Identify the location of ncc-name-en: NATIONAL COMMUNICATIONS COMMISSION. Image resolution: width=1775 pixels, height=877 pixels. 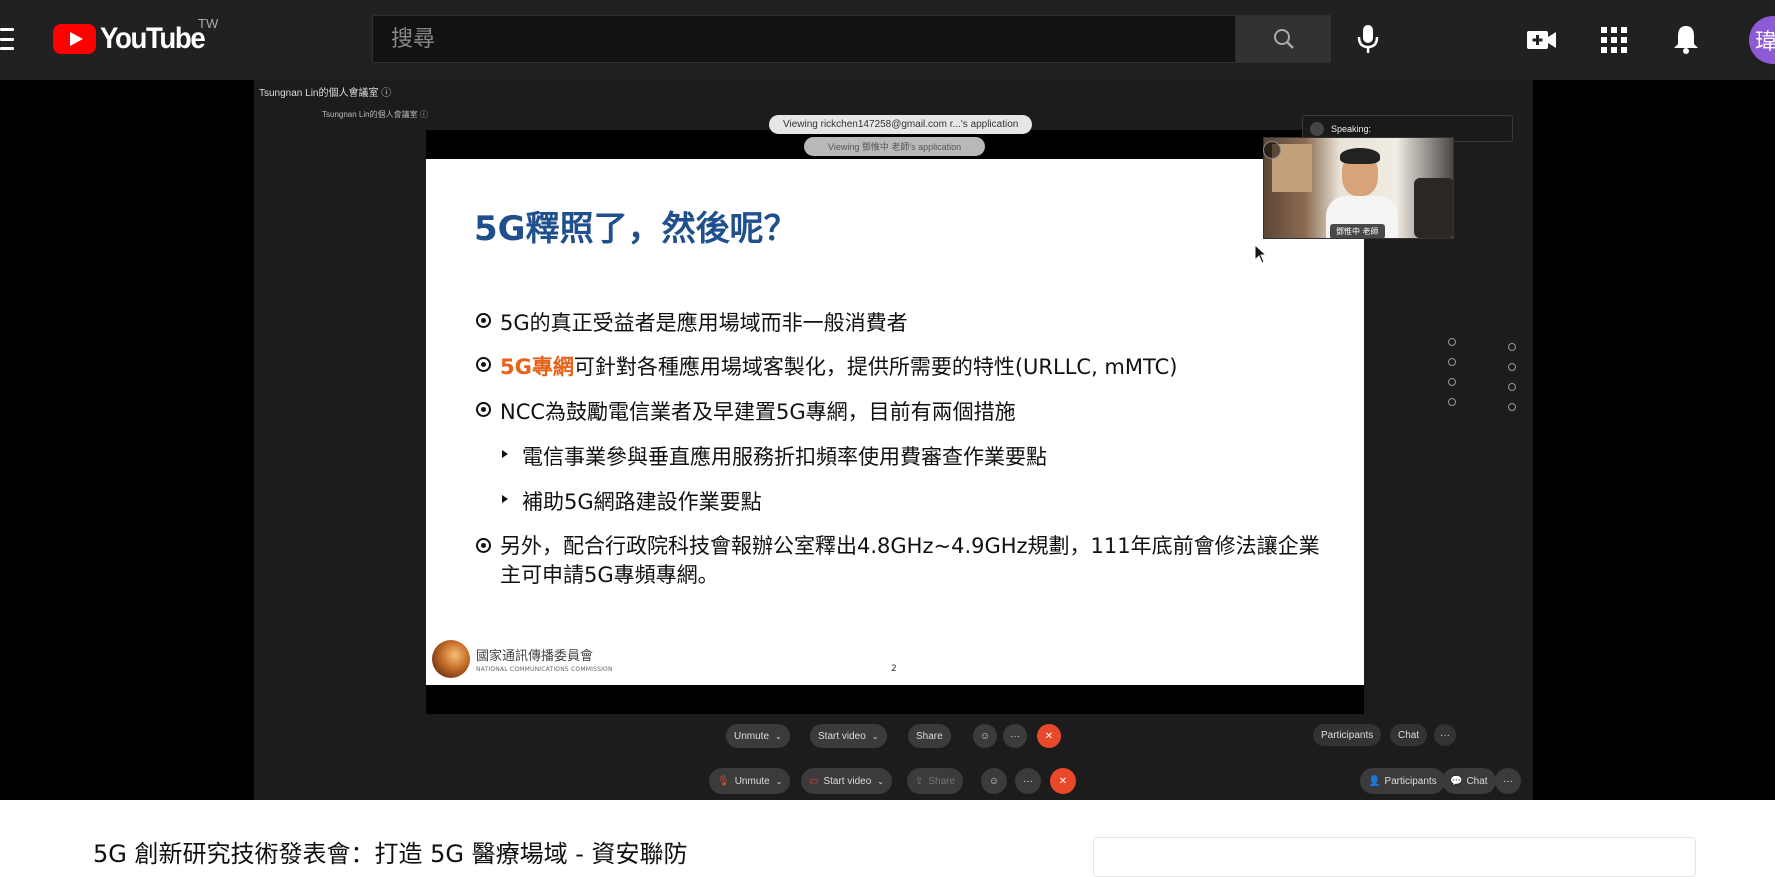
(544, 669).